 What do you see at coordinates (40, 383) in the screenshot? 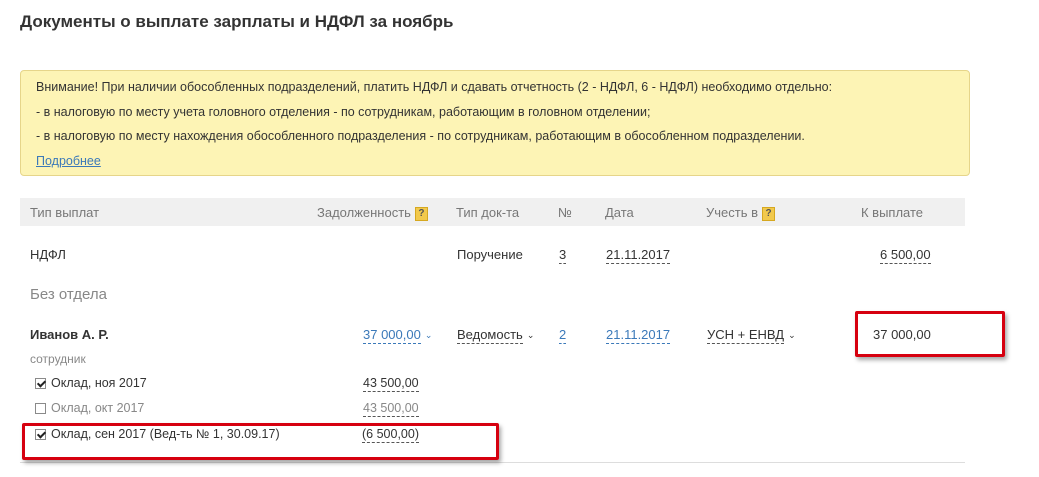
I see `item-checkbox-nov` at bounding box center [40, 383].